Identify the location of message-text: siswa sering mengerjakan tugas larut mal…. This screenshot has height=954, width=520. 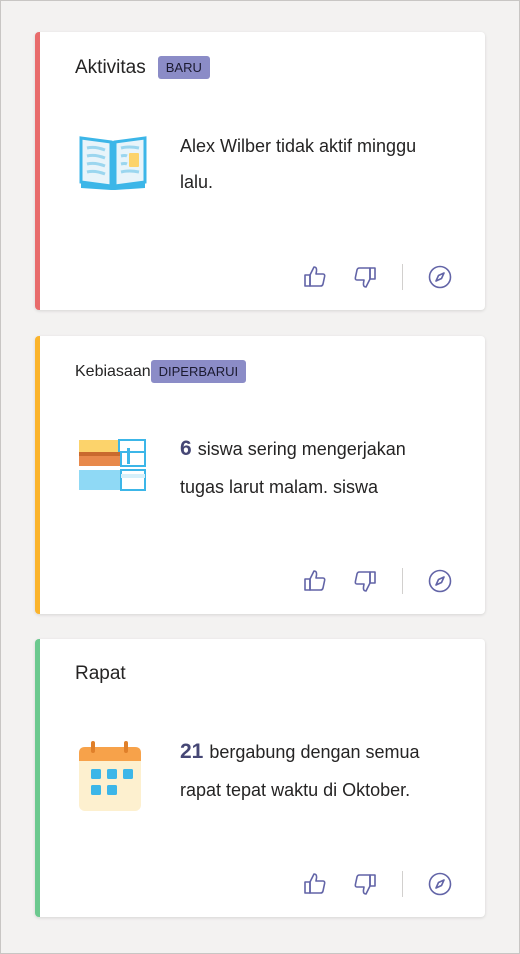
(293, 468).